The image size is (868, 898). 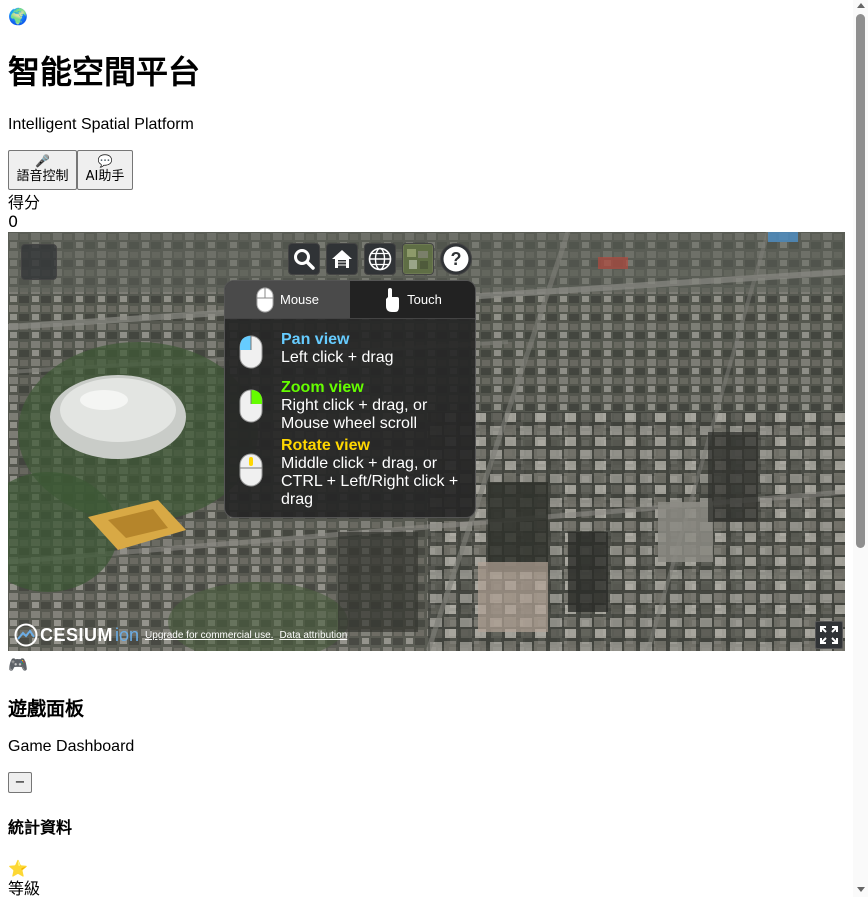 I want to click on cesium-ion-logo: CESIUM ion, so click(x=76, y=635).